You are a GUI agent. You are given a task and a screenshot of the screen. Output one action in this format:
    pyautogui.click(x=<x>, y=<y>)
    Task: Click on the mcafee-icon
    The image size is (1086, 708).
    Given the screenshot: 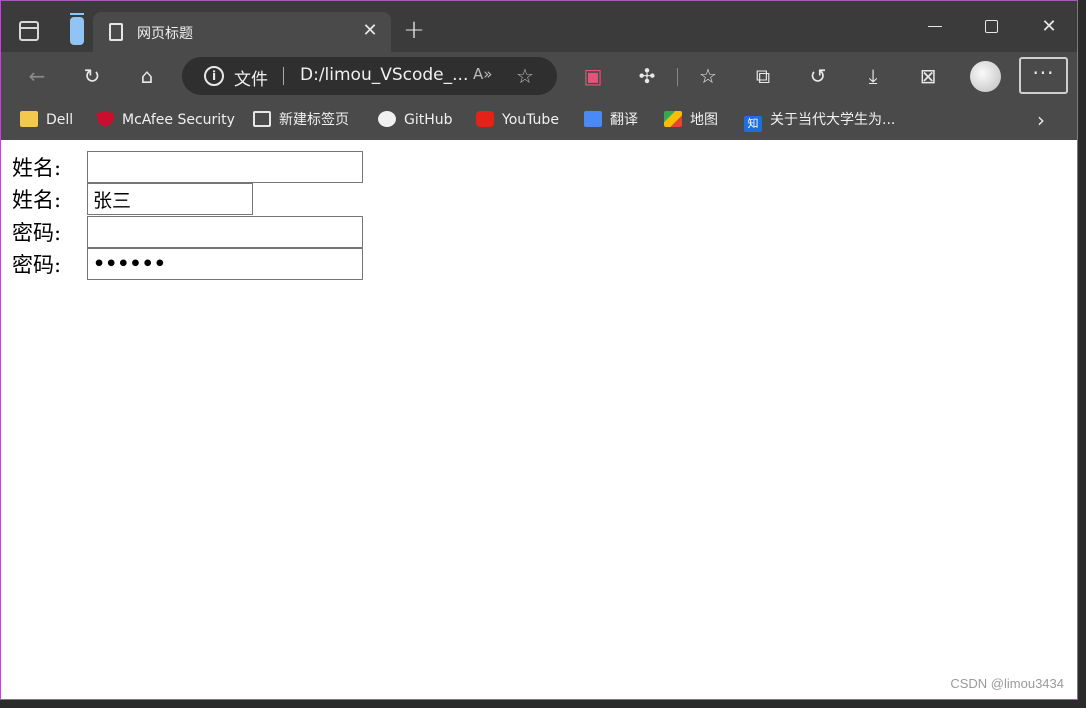 What is the action you would take?
    pyautogui.click(x=105, y=119)
    